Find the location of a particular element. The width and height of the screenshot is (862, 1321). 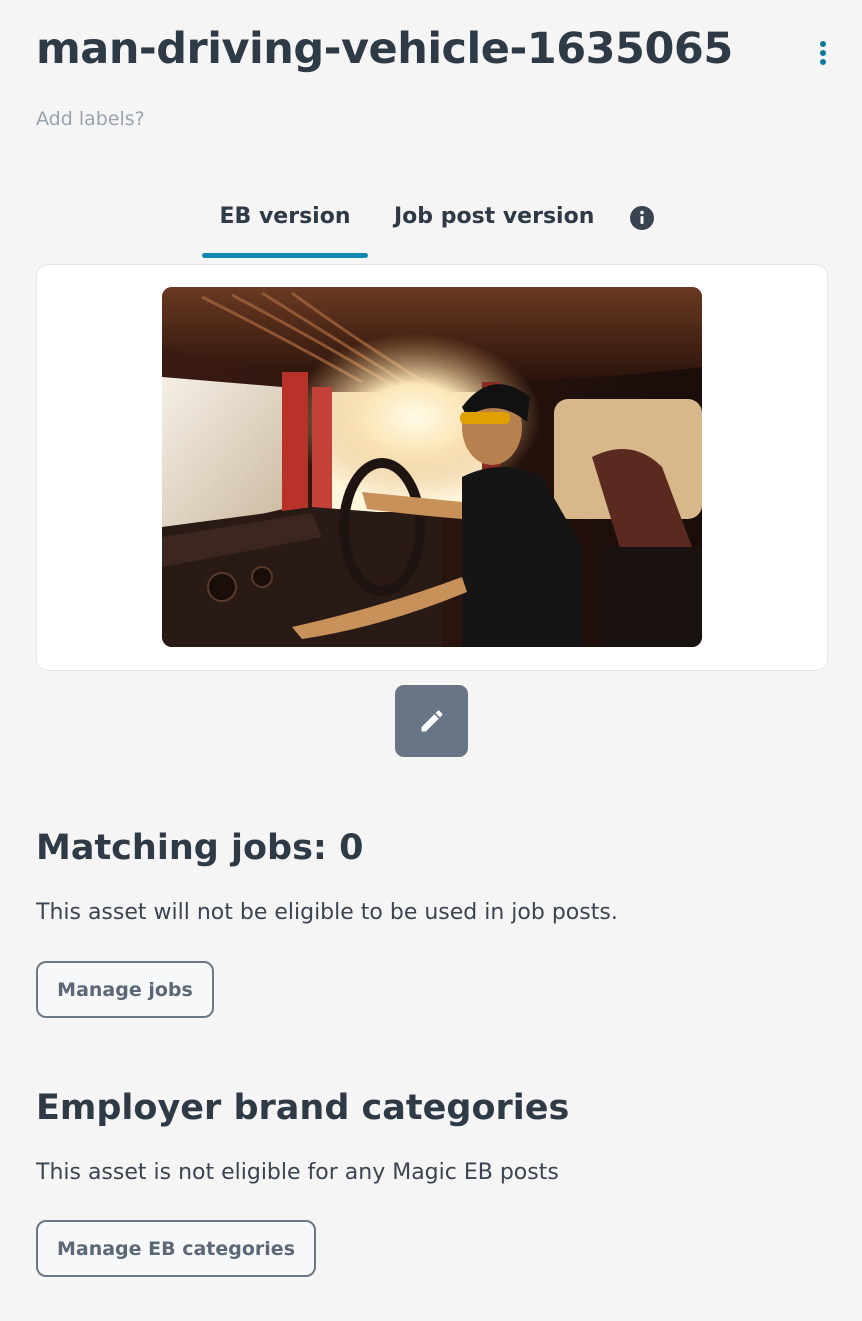

more-vertical-icon is located at coordinates (823, 53).